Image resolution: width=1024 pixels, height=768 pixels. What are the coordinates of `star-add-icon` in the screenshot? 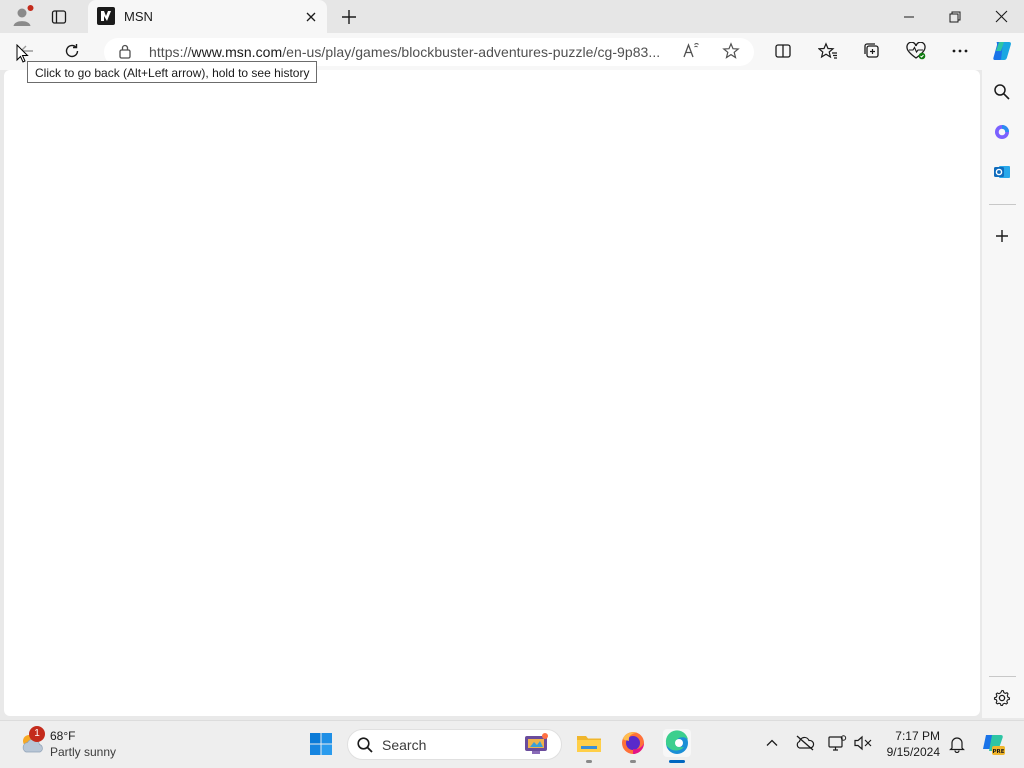 It's located at (731, 50).